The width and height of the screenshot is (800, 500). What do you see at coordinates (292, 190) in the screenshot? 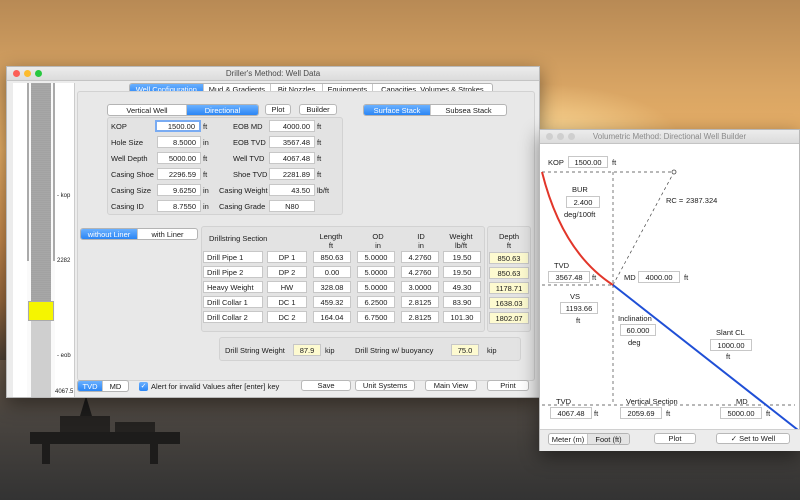
I see `casing-weight-input: 43.50` at bounding box center [292, 190].